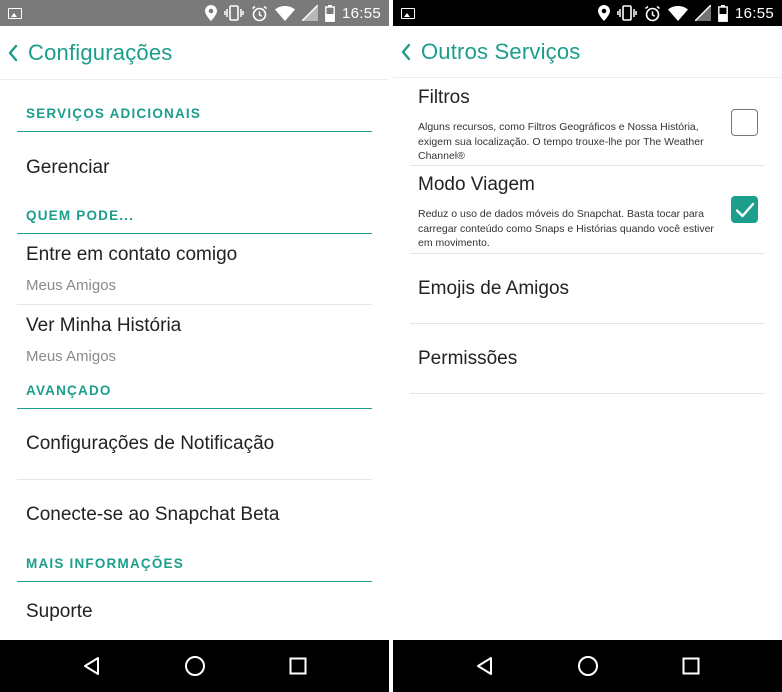  I want to click on list-item-permissoes: Permissões, so click(587, 358).